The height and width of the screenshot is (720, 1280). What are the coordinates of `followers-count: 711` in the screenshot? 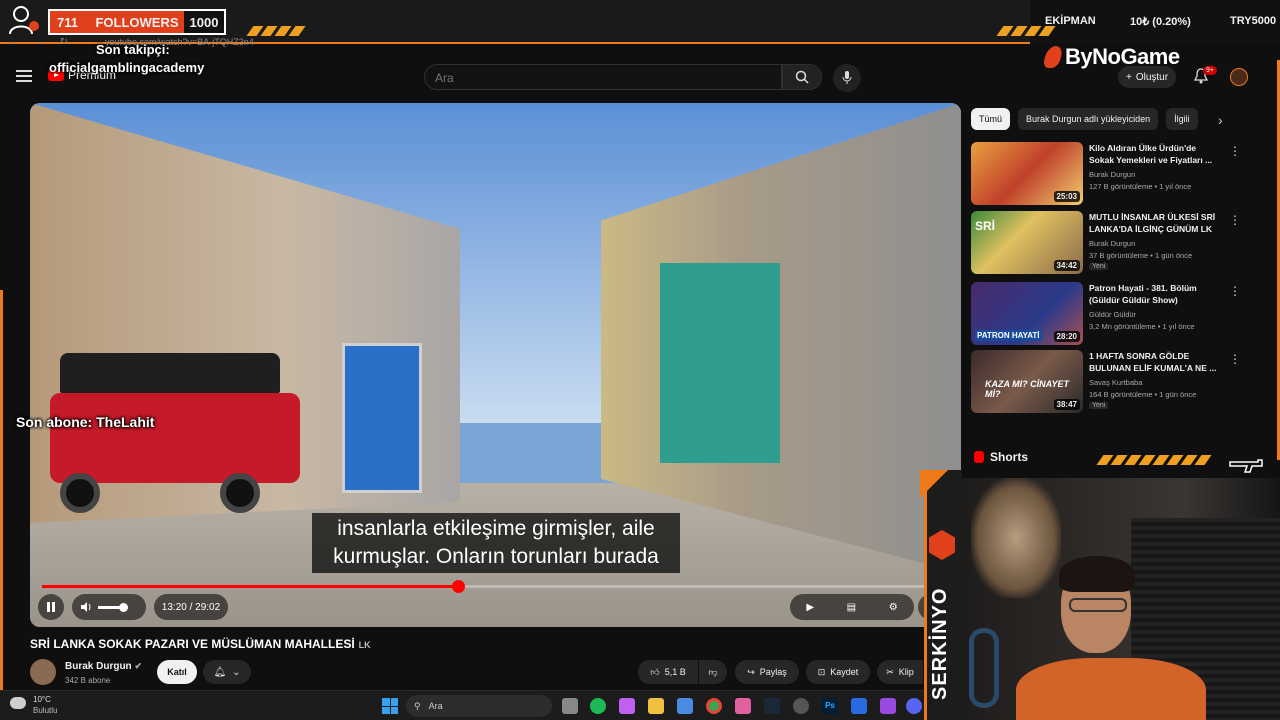 It's located at (70, 22).